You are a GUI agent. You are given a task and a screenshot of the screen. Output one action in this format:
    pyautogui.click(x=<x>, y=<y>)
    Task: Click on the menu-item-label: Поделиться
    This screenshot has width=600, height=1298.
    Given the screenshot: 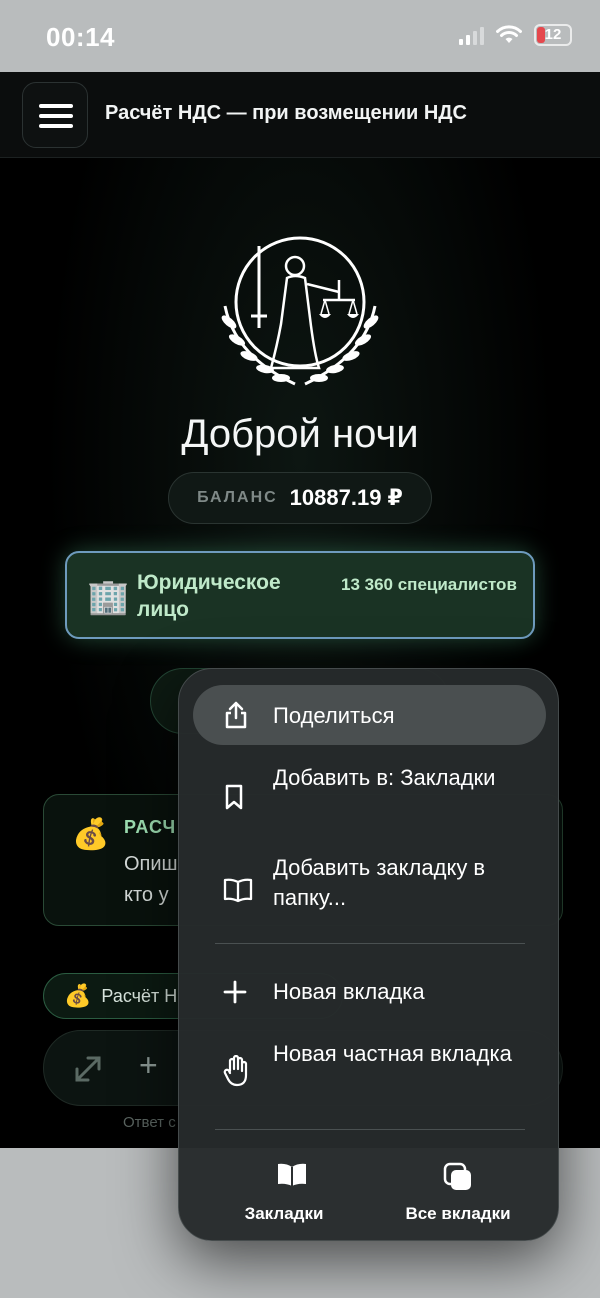 What is the action you would take?
    pyautogui.click(x=334, y=715)
    